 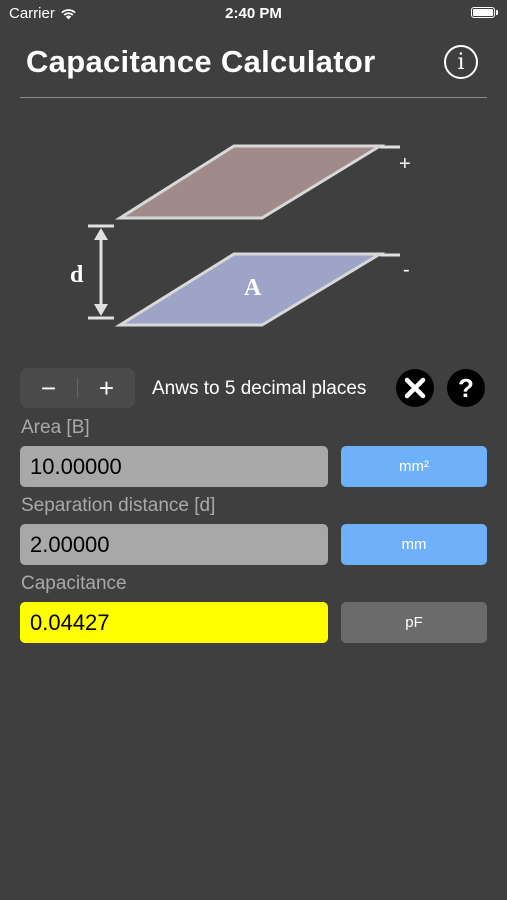 I want to click on status-bar: Carrier 2:40 PM, so click(x=253, y=14).